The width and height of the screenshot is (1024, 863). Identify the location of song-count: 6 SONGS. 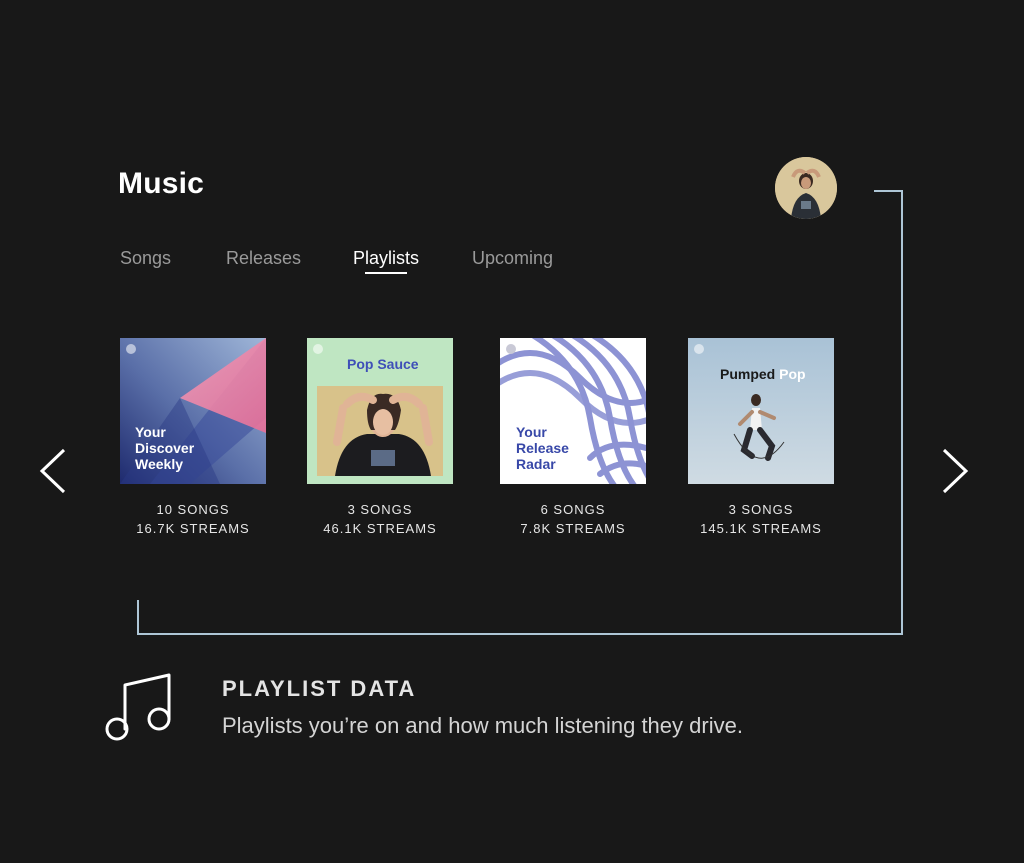
(573, 509).